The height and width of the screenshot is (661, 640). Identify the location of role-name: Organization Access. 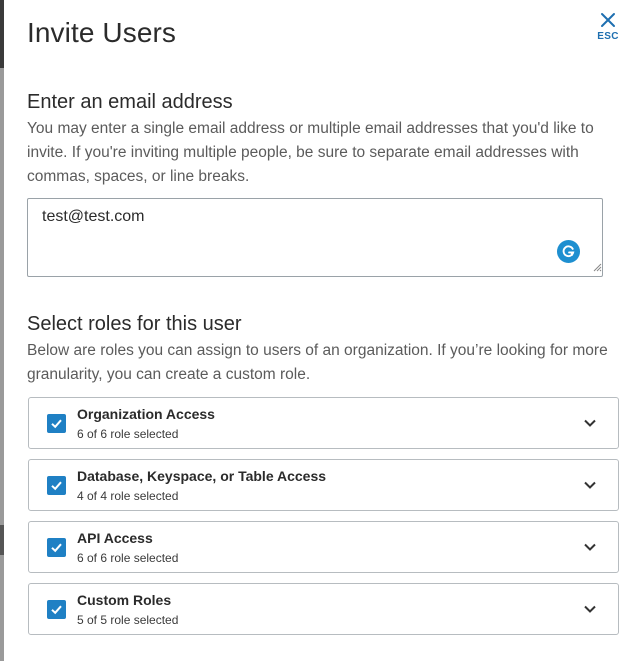
(146, 414).